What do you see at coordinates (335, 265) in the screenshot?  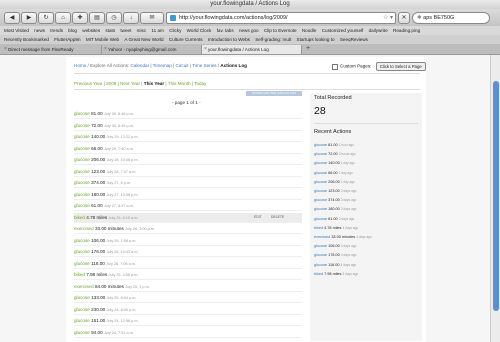 I see `recent-action-item: glucose 116.00 4 days ago` at bounding box center [335, 265].